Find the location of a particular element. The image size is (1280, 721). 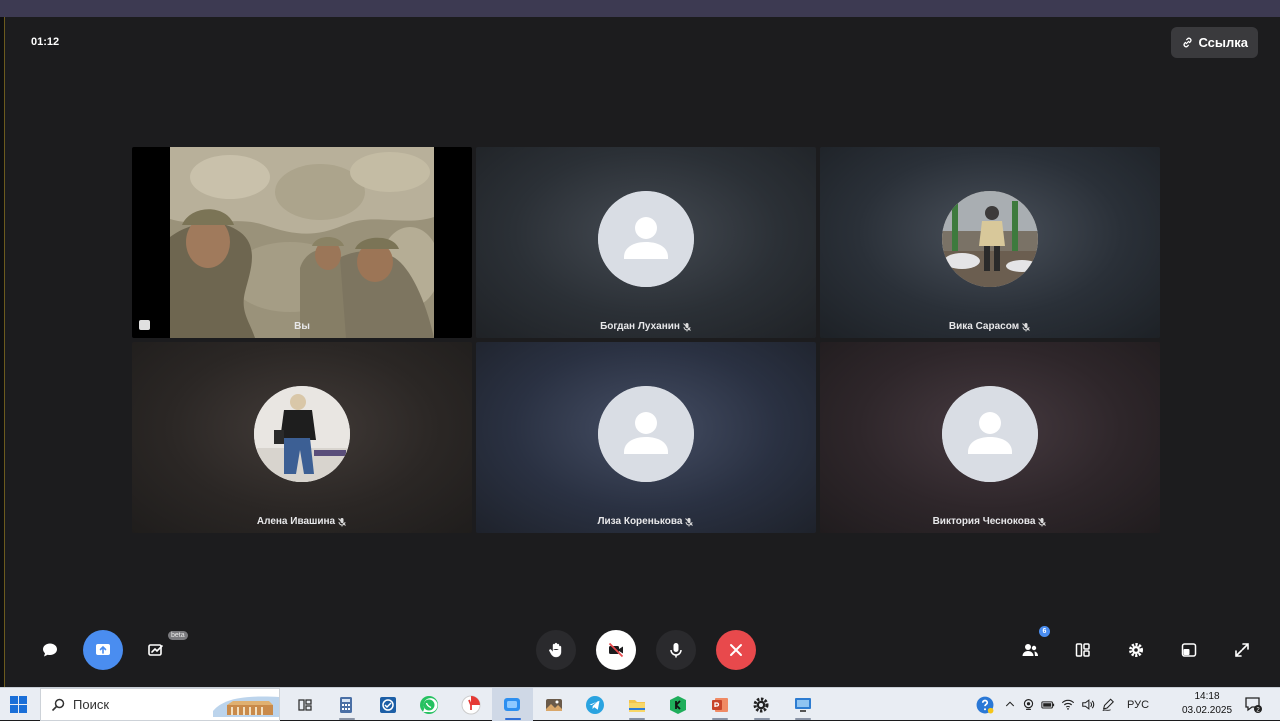

input-language: РУС is located at coordinates (1138, 705).